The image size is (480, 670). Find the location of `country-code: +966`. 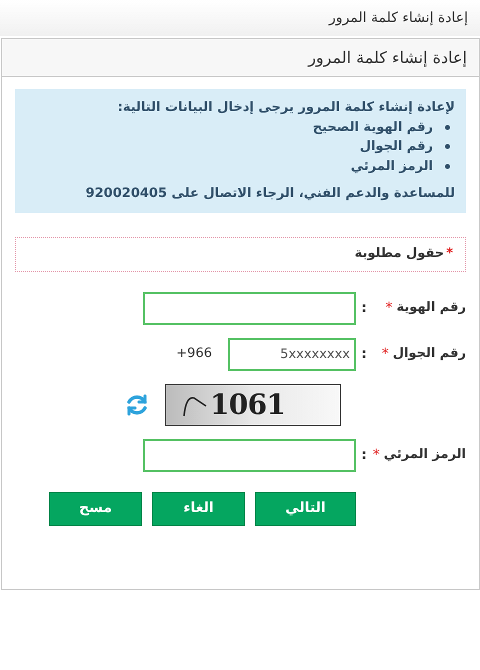

country-code: +966 is located at coordinates (194, 354).